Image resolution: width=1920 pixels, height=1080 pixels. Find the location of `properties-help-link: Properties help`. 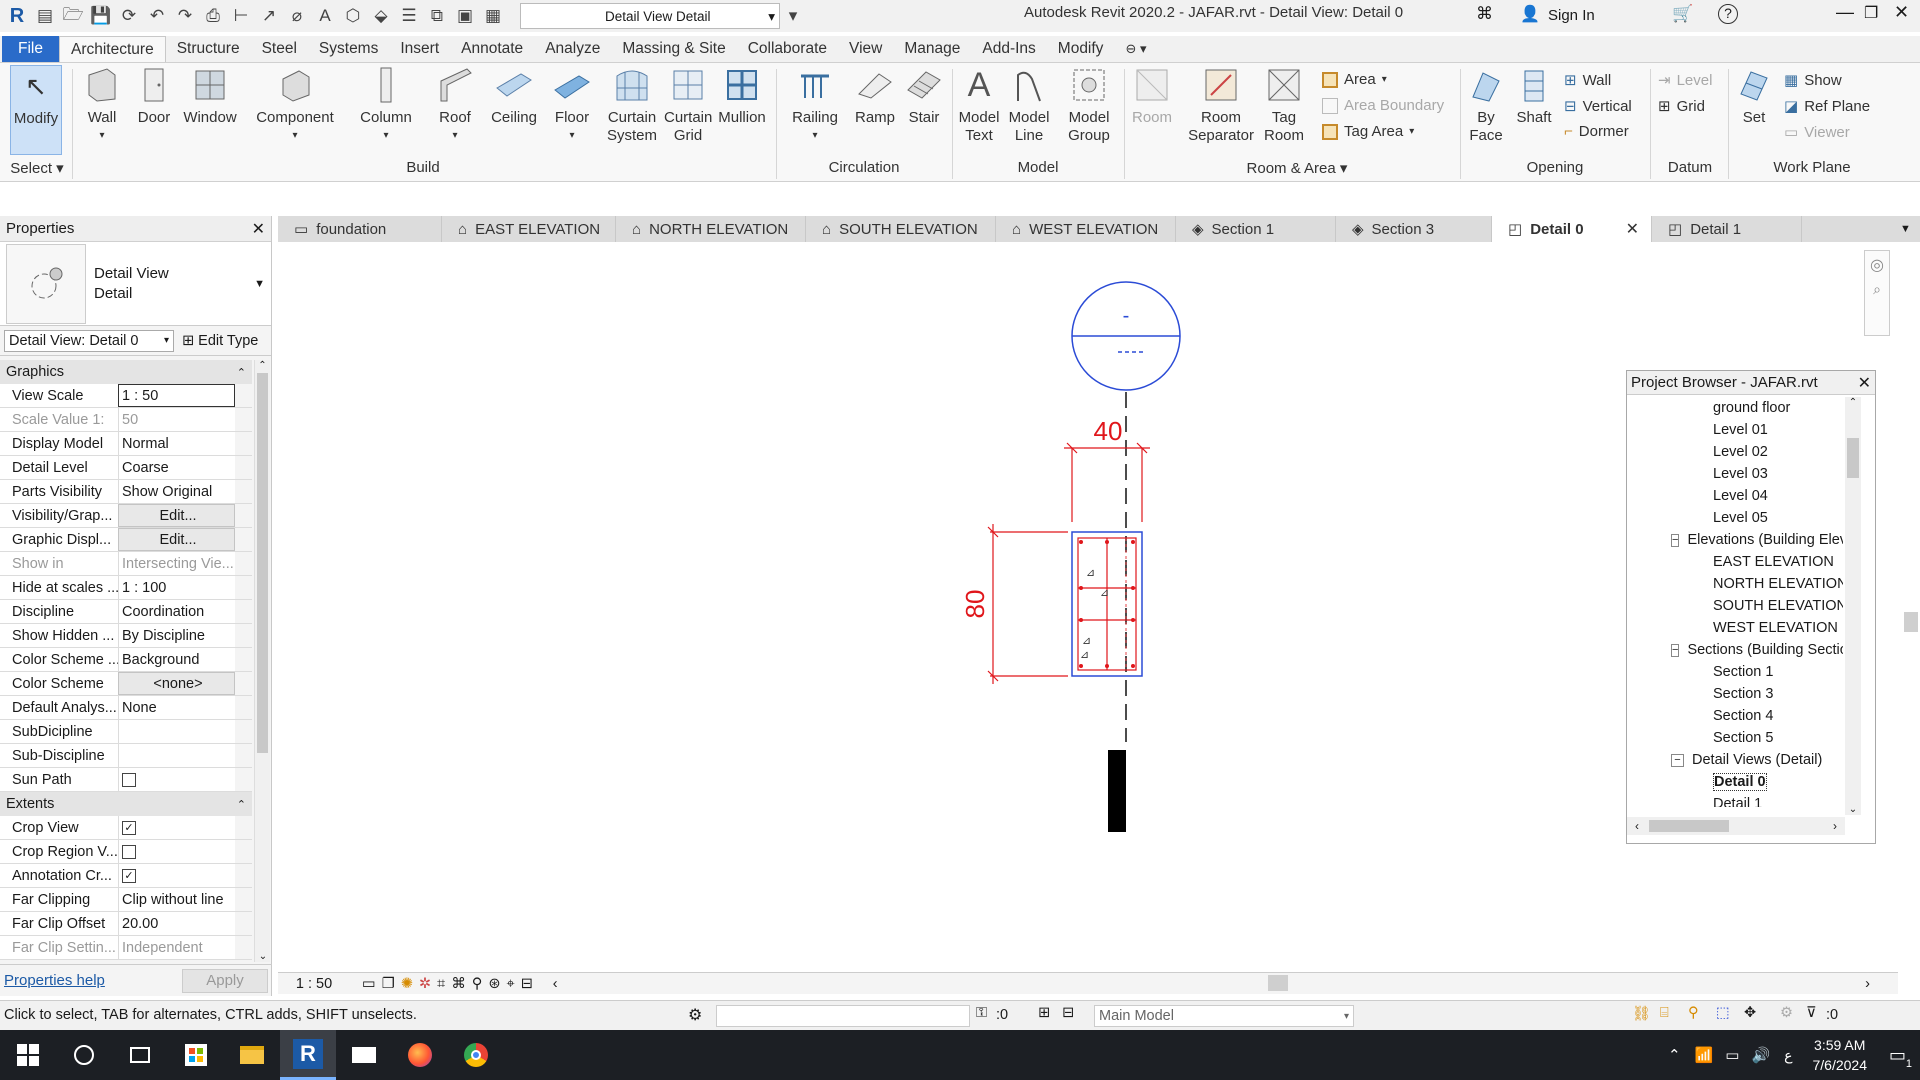

properties-help-link: Properties help is located at coordinates (54, 980).